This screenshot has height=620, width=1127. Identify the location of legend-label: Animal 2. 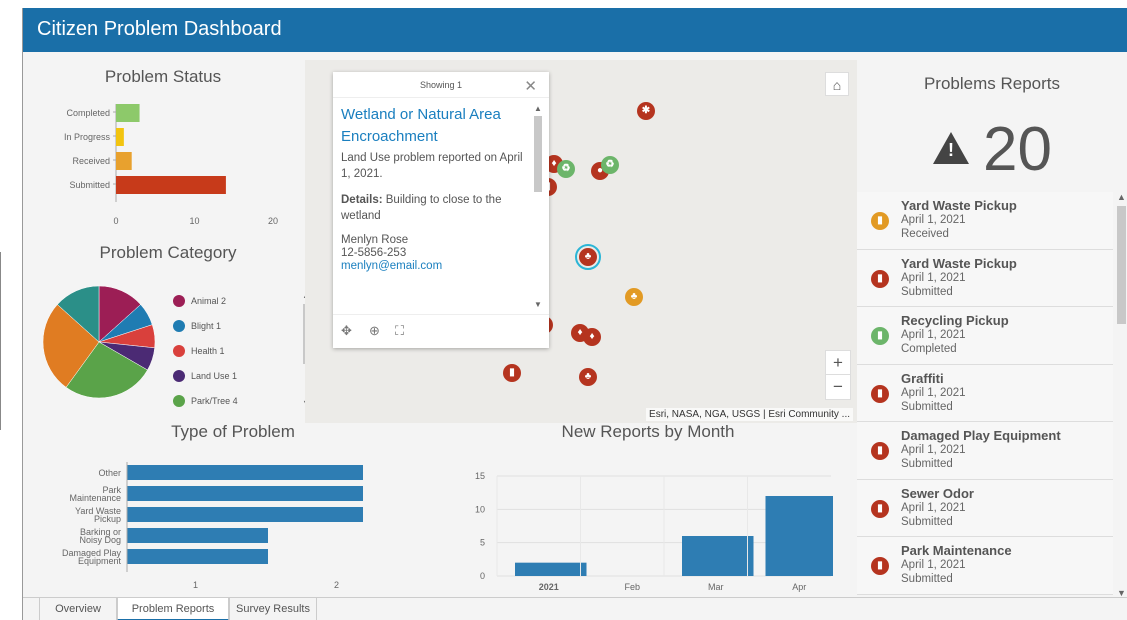
(209, 300).